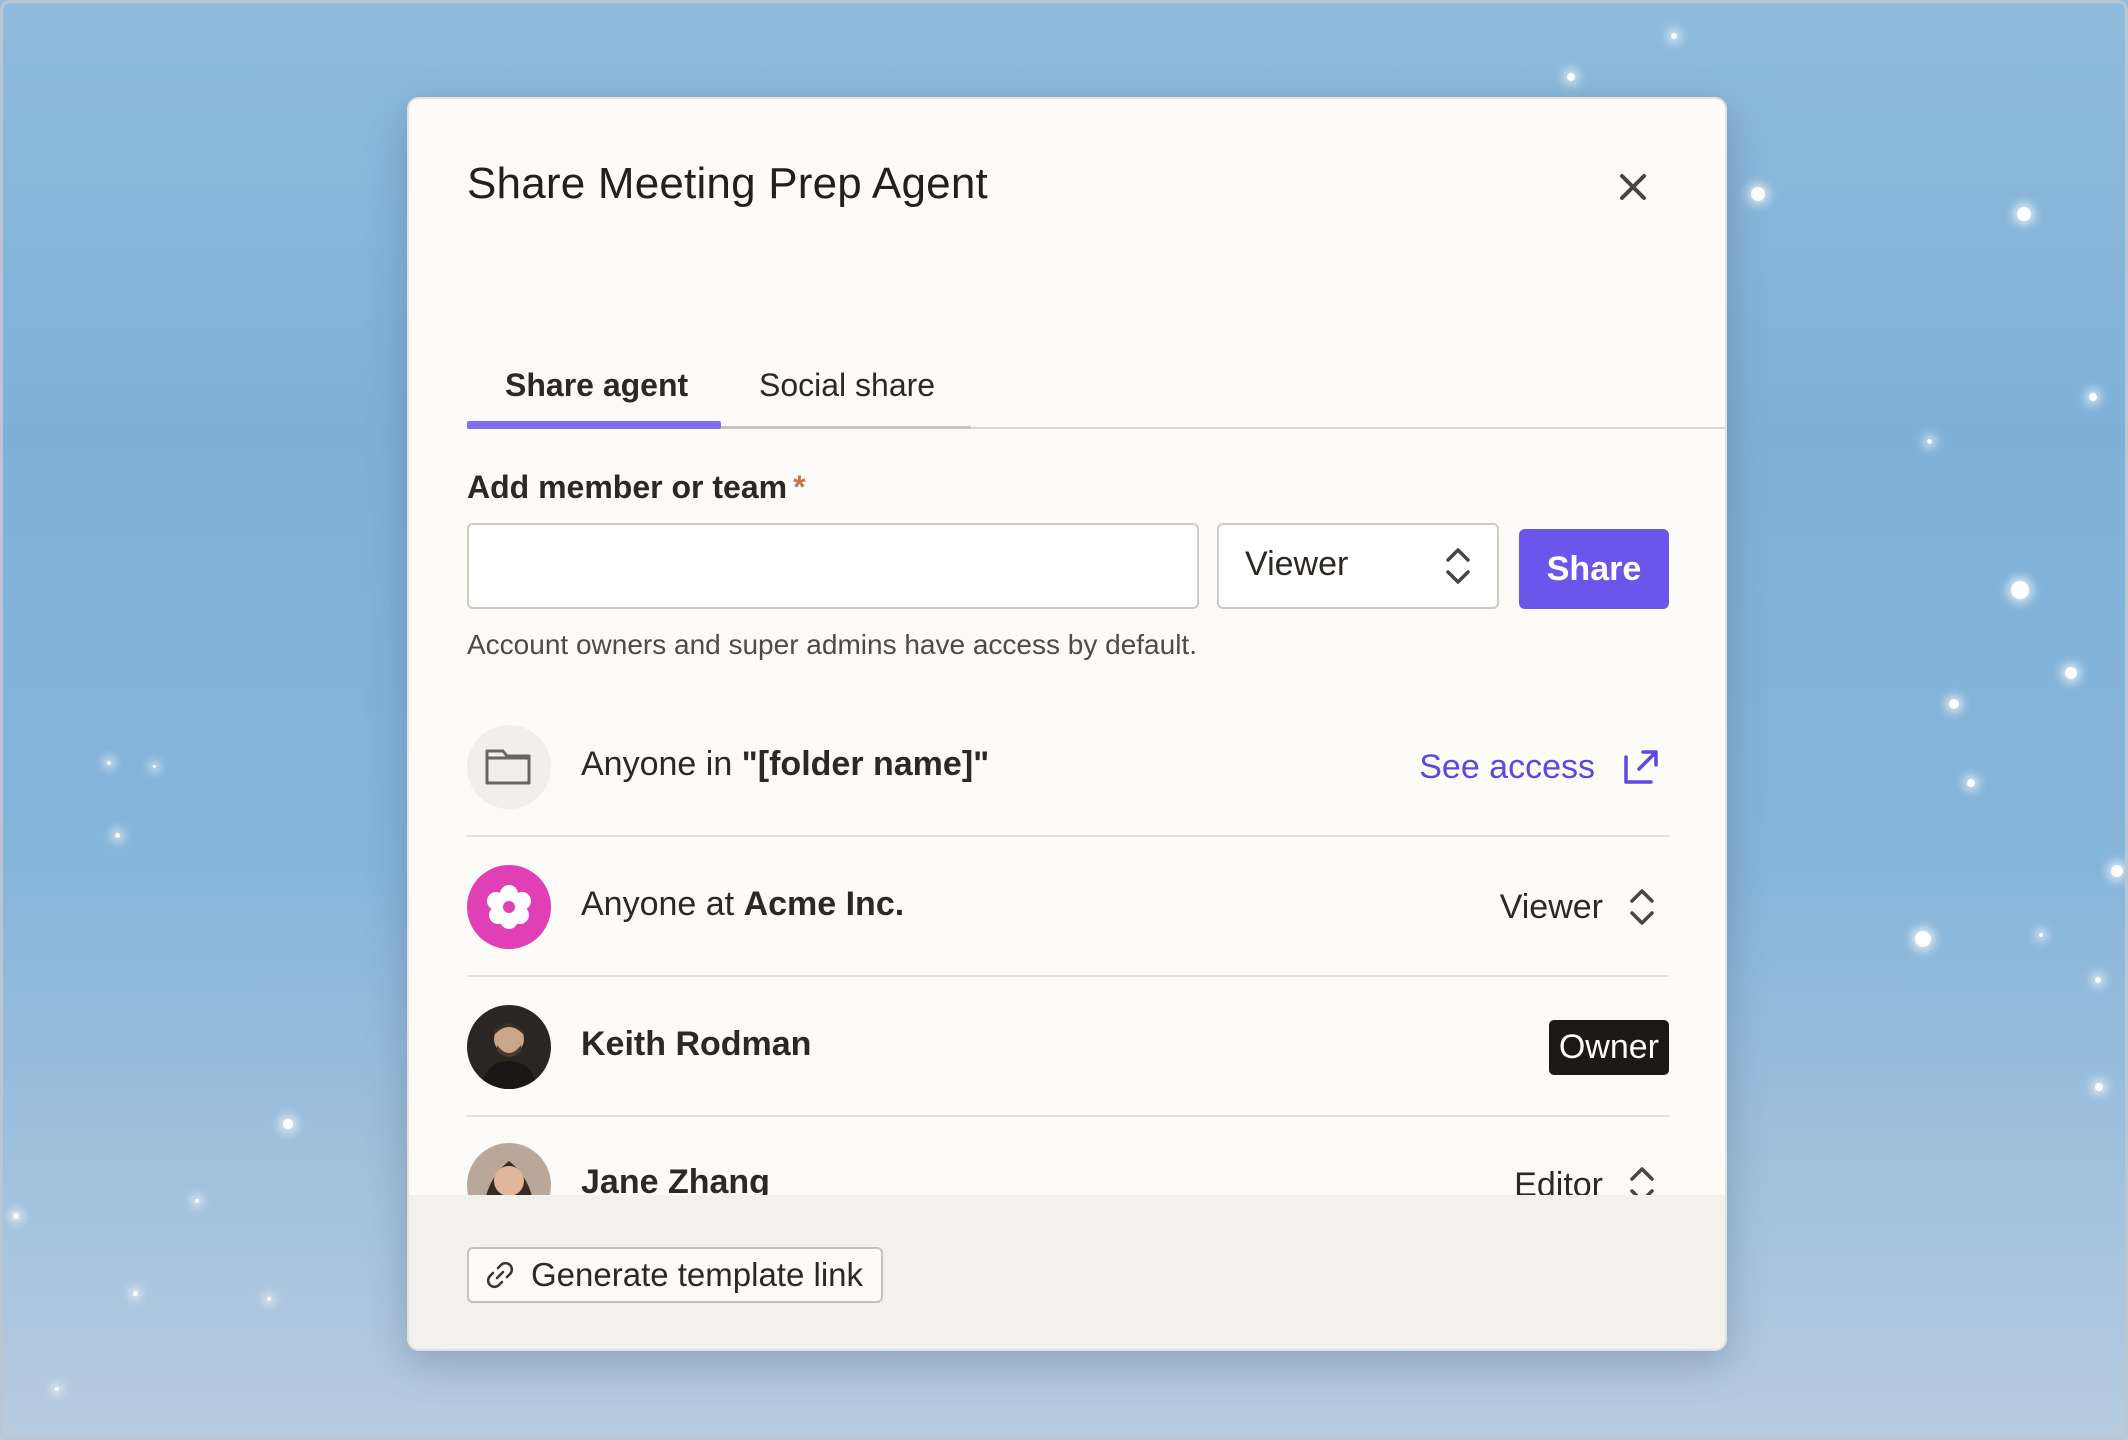 The height and width of the screenshot is (1440, 2128). What do you see at coordinates (1096, 389) in the screenshot?
I see `tab-bar: Share agent Social share` at bounding box center [1096, 389].